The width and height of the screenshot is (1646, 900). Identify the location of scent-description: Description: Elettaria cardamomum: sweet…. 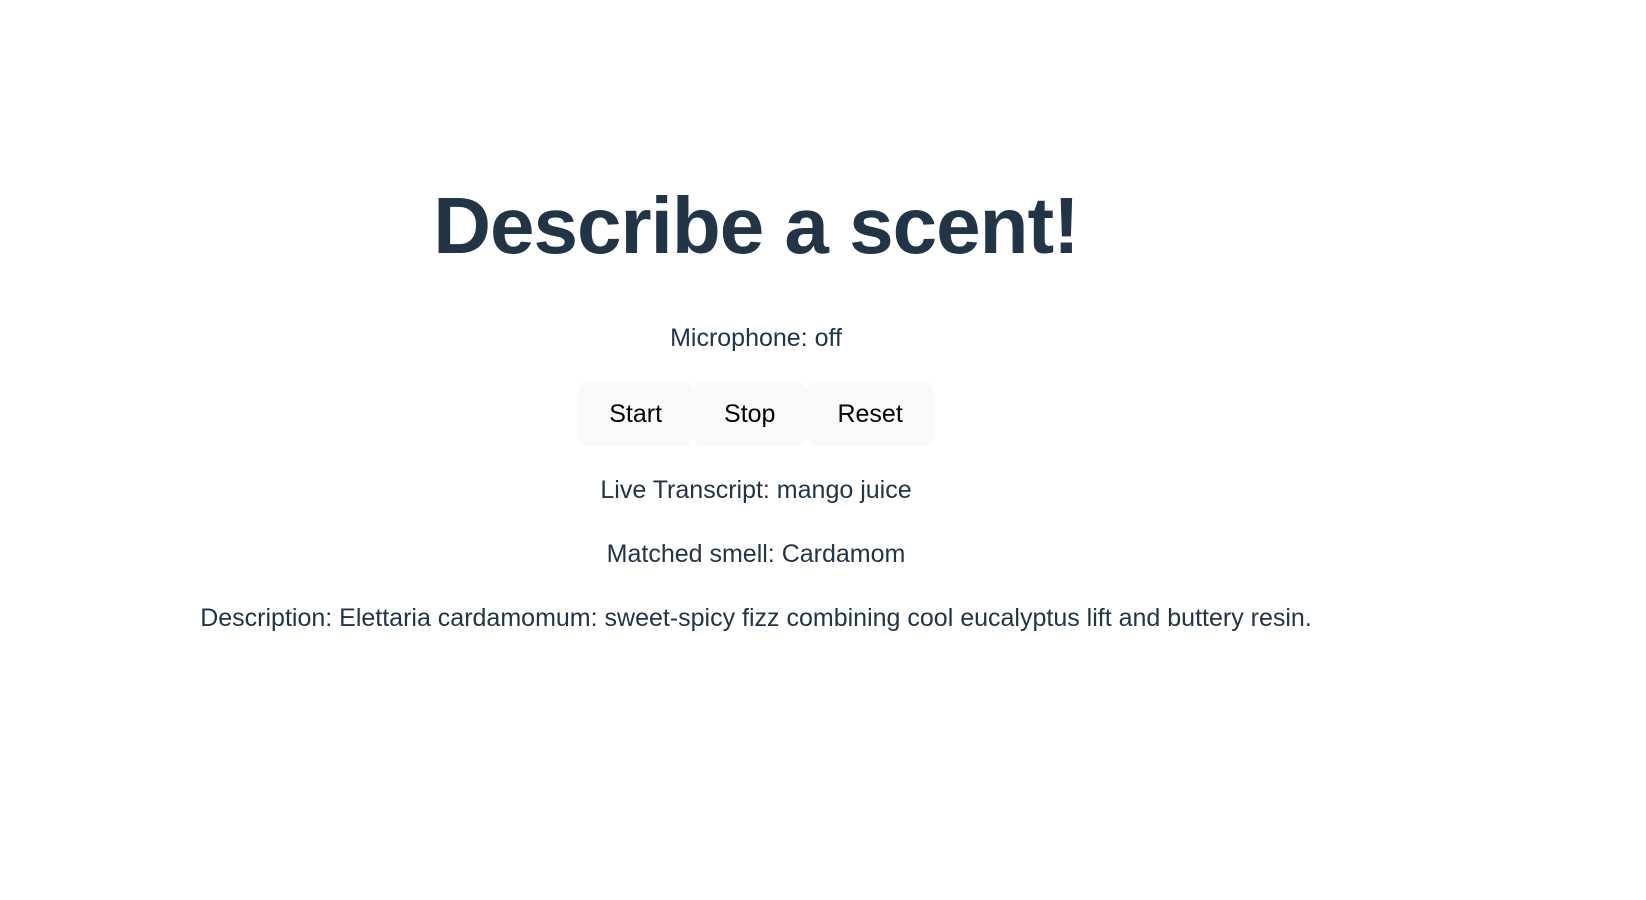
(756, 618).